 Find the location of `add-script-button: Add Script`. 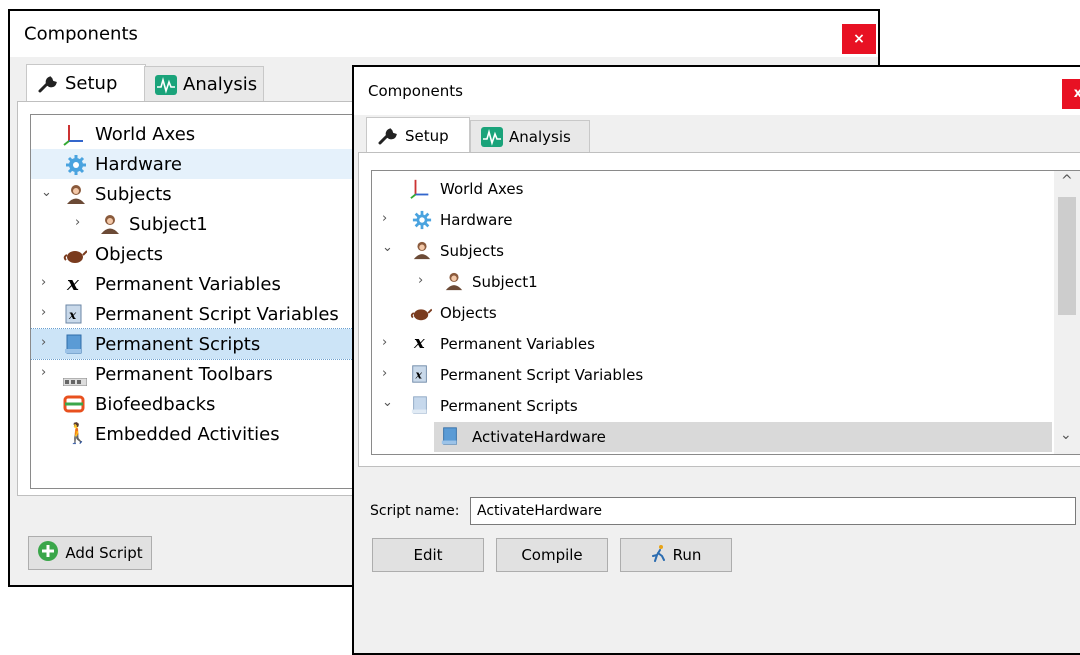

add-script-button: Add Script is located at coordinates (90, 553).